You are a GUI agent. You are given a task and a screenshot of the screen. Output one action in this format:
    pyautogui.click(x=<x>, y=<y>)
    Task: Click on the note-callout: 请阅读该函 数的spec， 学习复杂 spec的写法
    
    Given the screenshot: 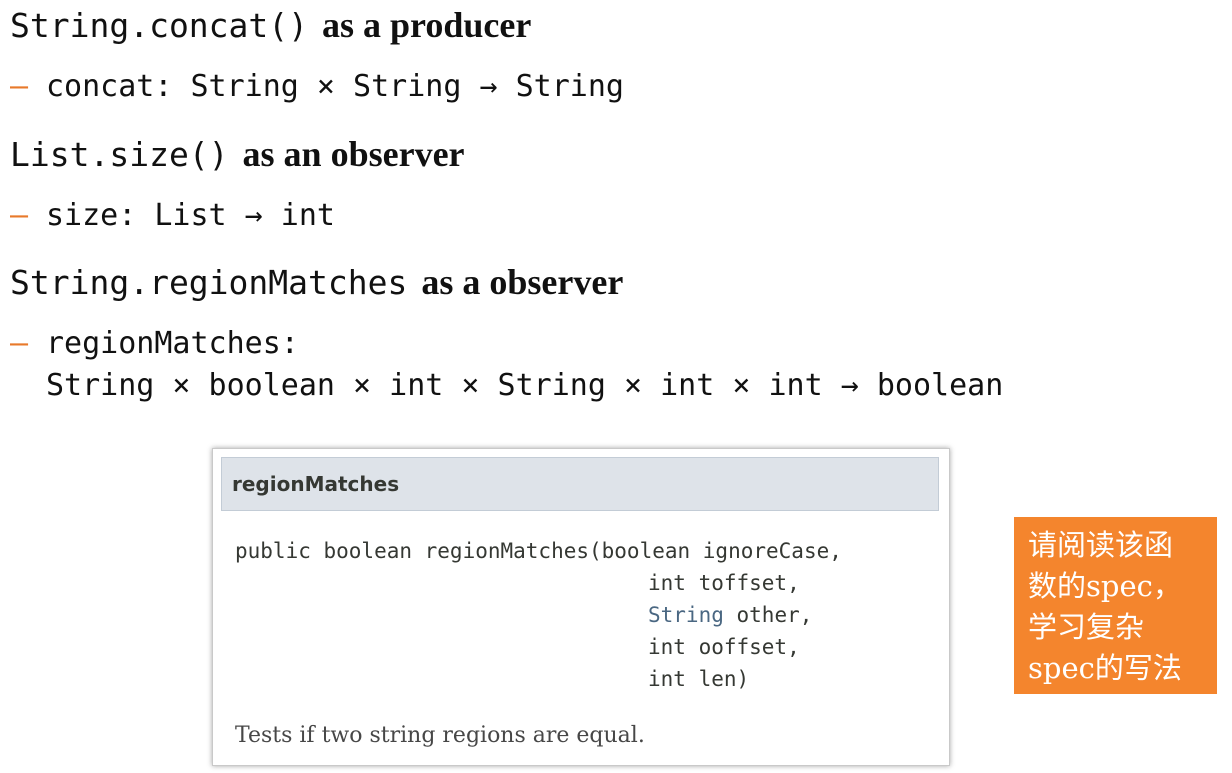 What is the action you would take?
    pyautogui.click(x=1115, y=605)
    